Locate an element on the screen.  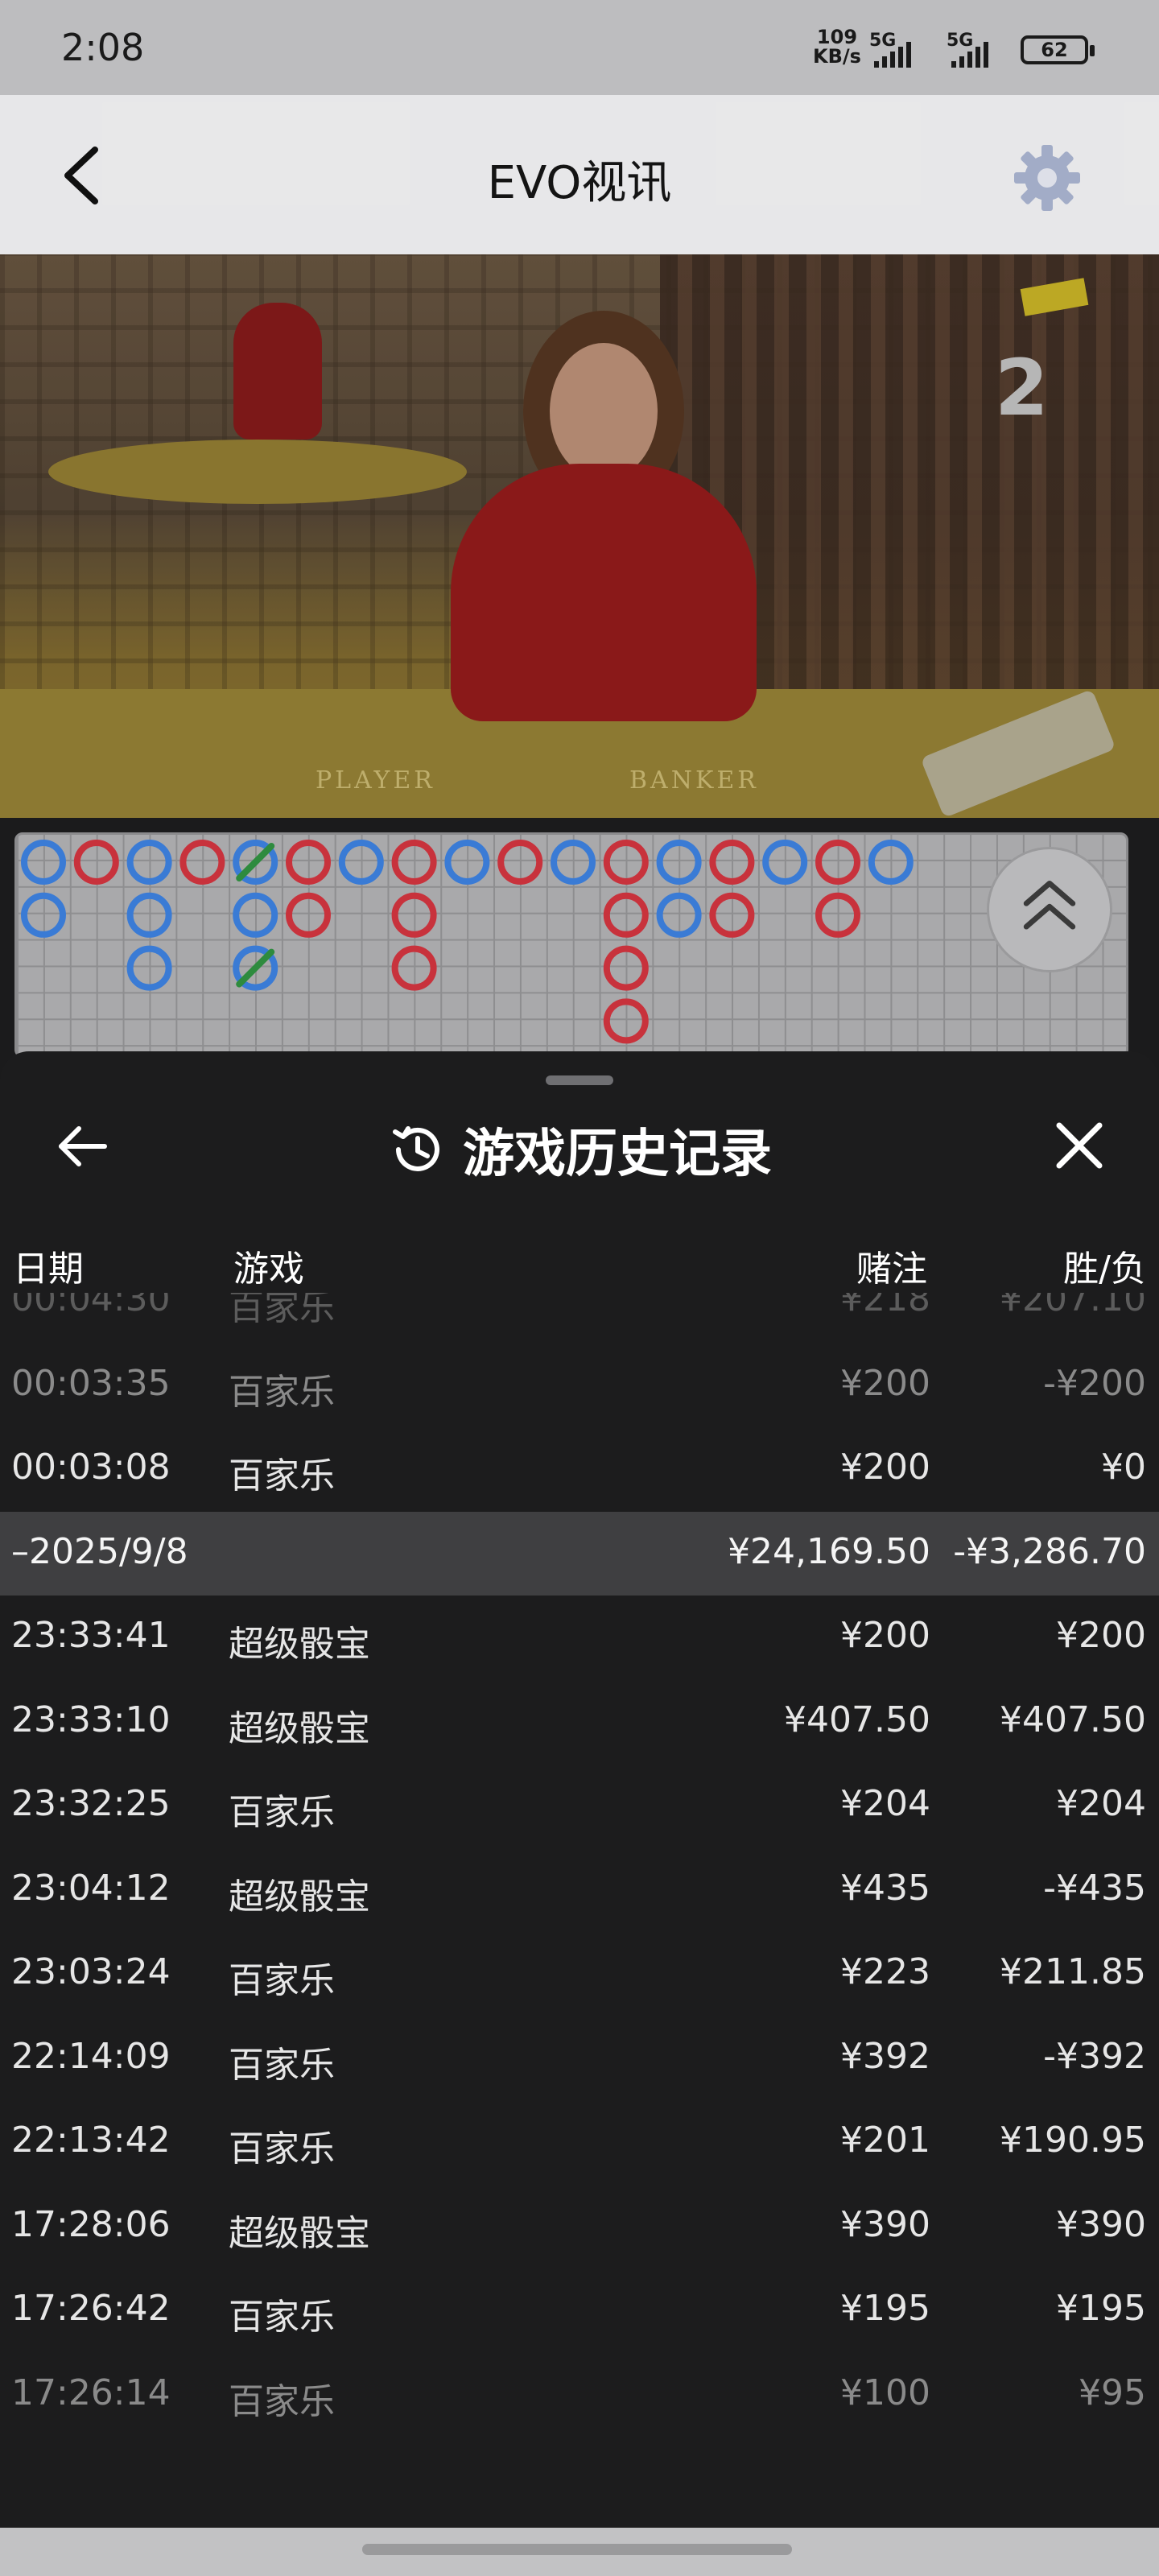
history-time: 17:26:42 is located at coordinates (91, 2308).